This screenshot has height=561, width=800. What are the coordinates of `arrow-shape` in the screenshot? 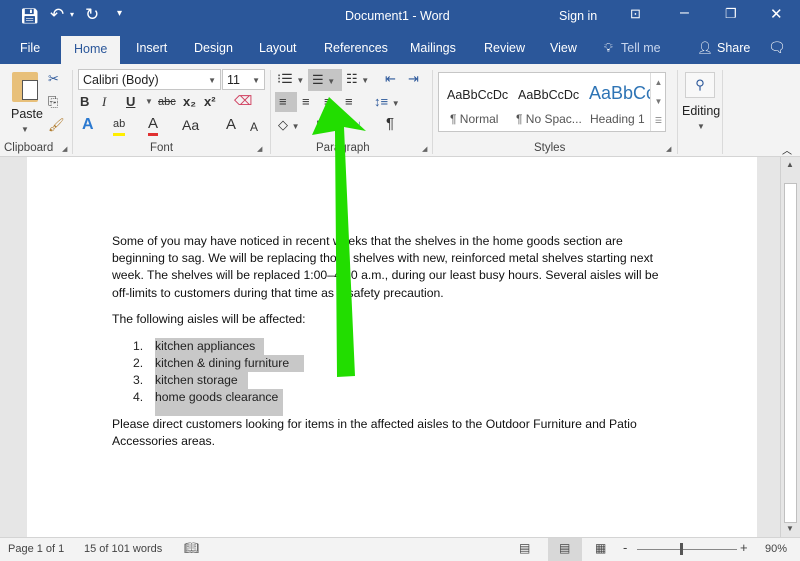 It's located at (339, 237).